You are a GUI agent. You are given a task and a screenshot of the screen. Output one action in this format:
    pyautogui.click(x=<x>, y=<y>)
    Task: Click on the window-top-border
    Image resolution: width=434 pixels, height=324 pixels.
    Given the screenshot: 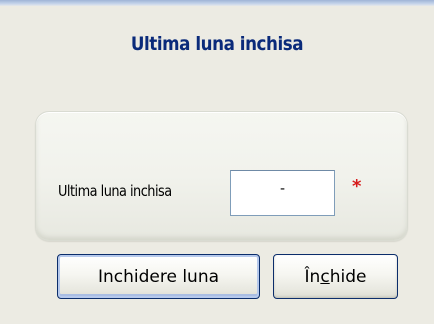 What is the action you would take?
    pyautogui.click(x=217, y=3)
    